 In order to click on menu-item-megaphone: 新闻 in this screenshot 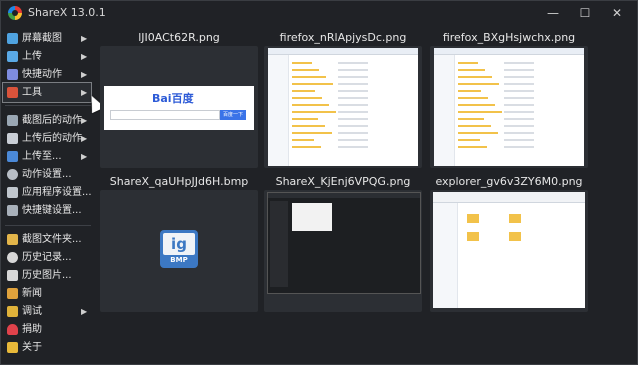, I will do `click(47, 293)`.